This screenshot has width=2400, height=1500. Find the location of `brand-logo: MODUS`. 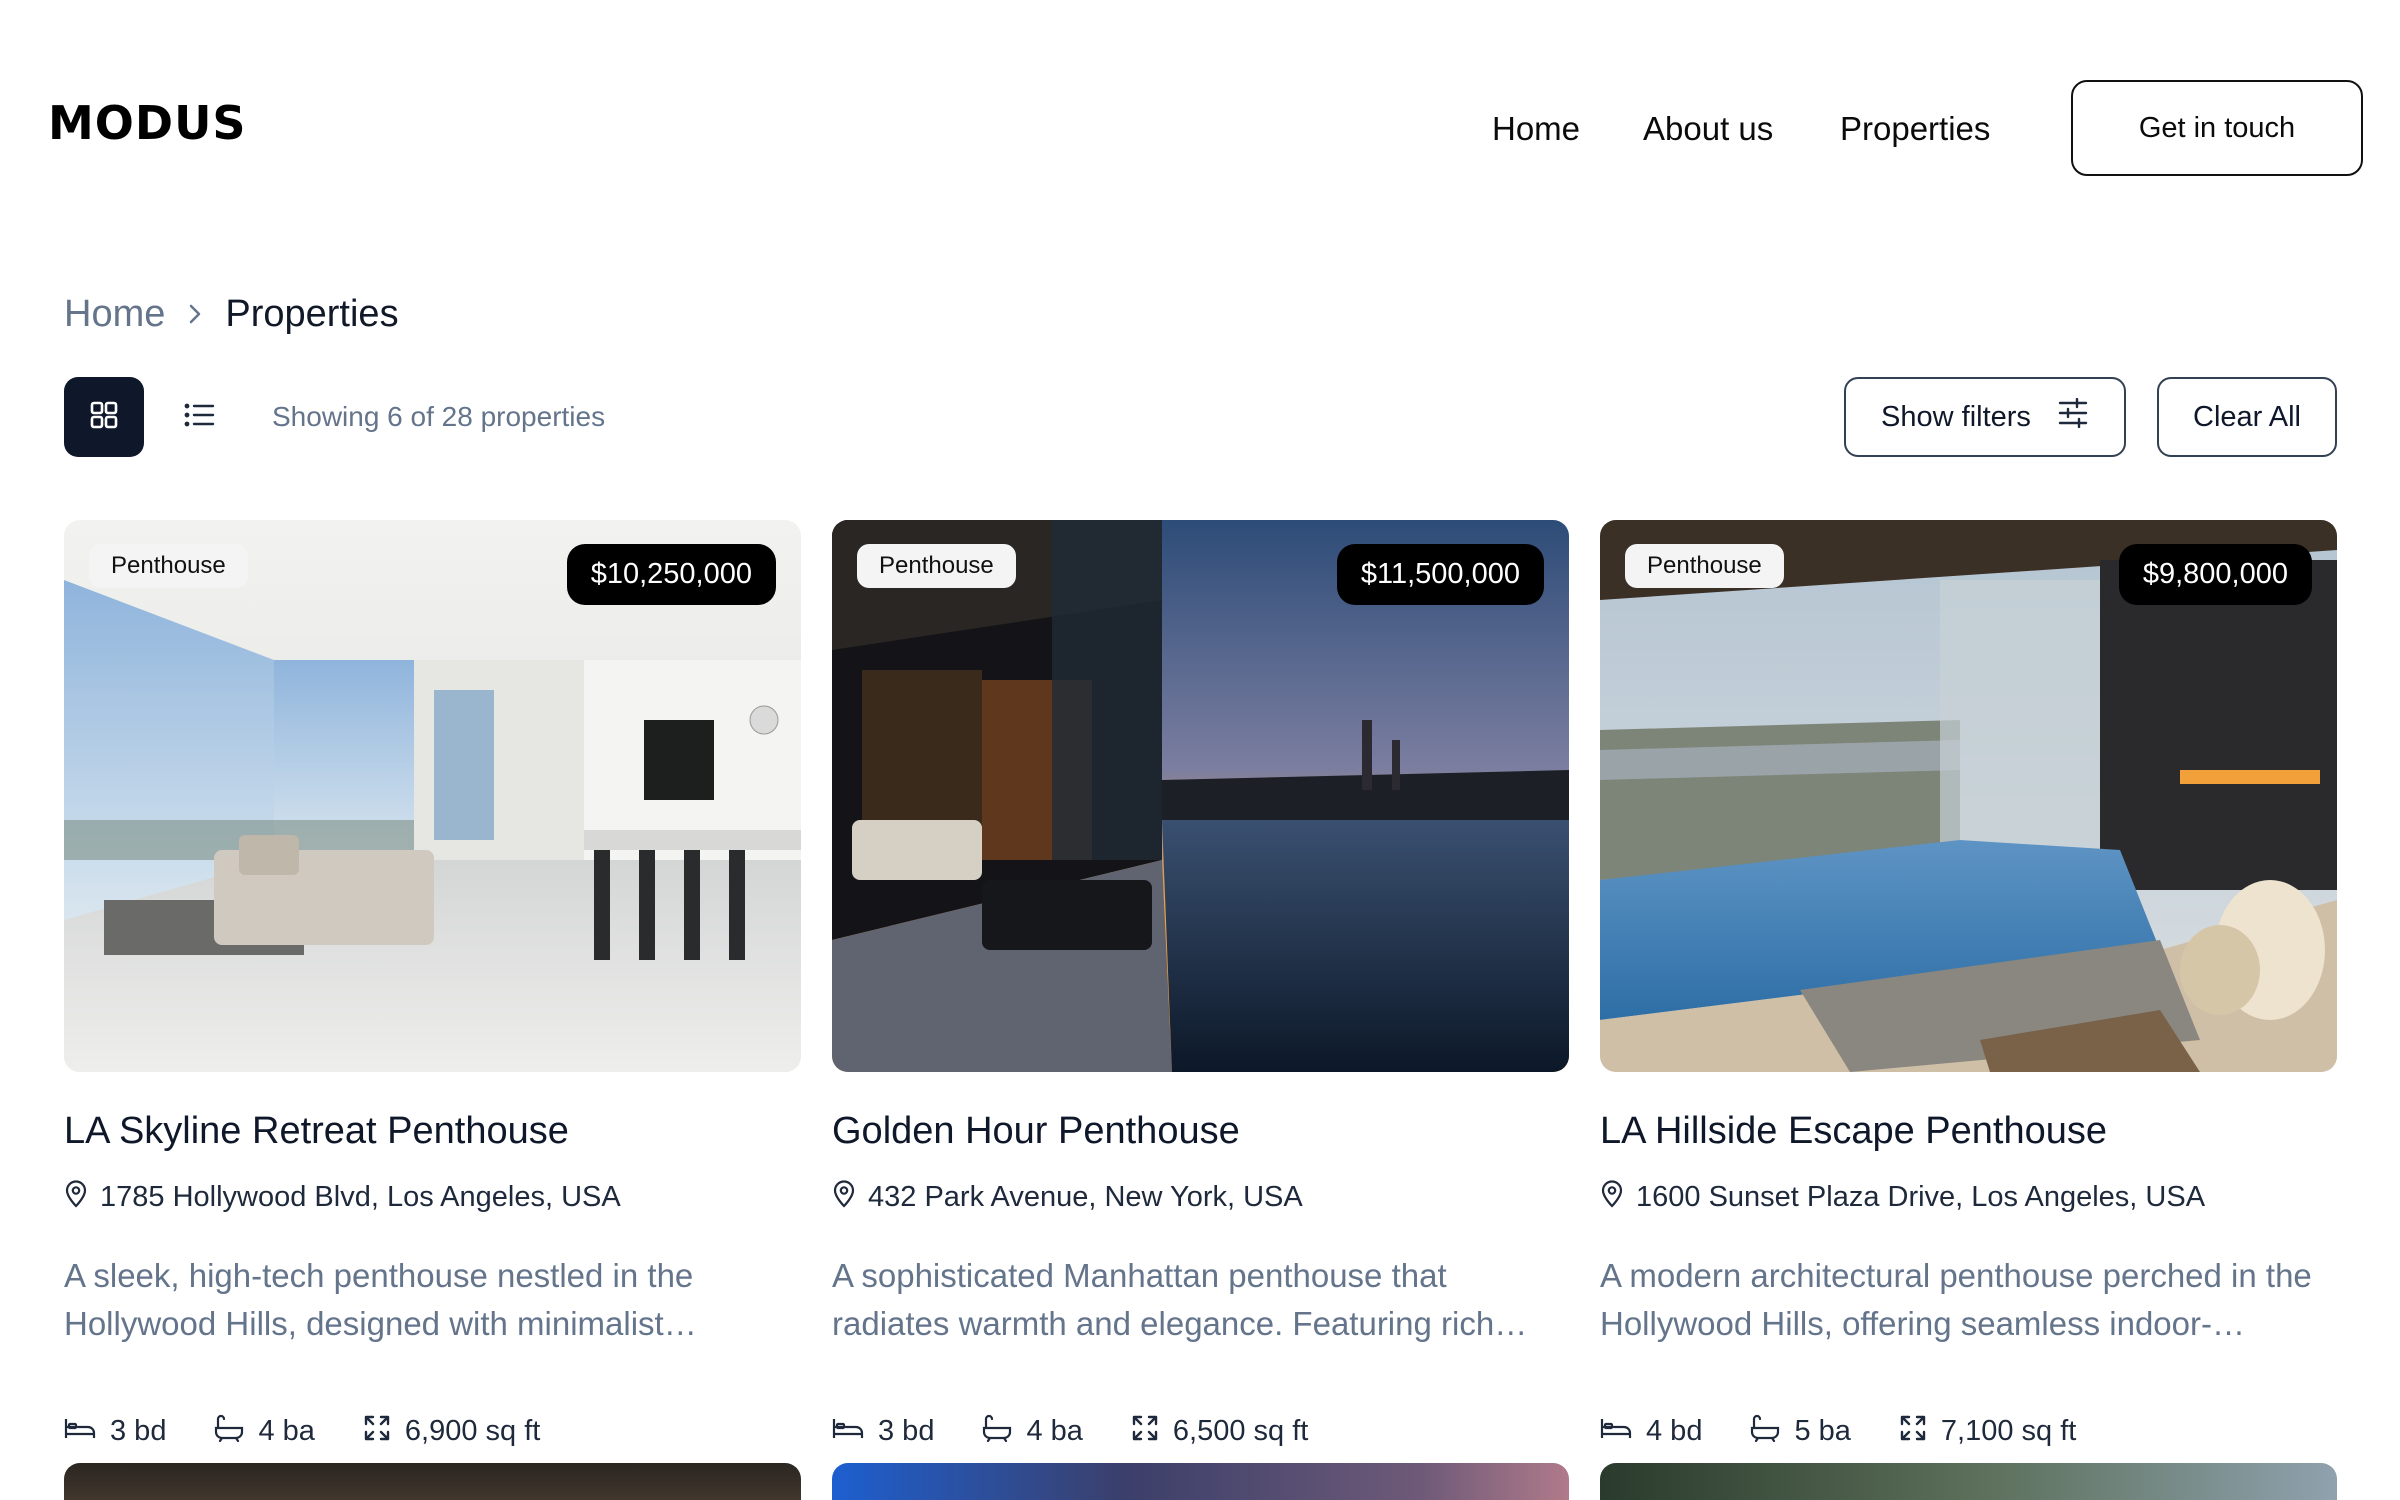

brand-logo: MODUS is located at coordinates (147, 123).